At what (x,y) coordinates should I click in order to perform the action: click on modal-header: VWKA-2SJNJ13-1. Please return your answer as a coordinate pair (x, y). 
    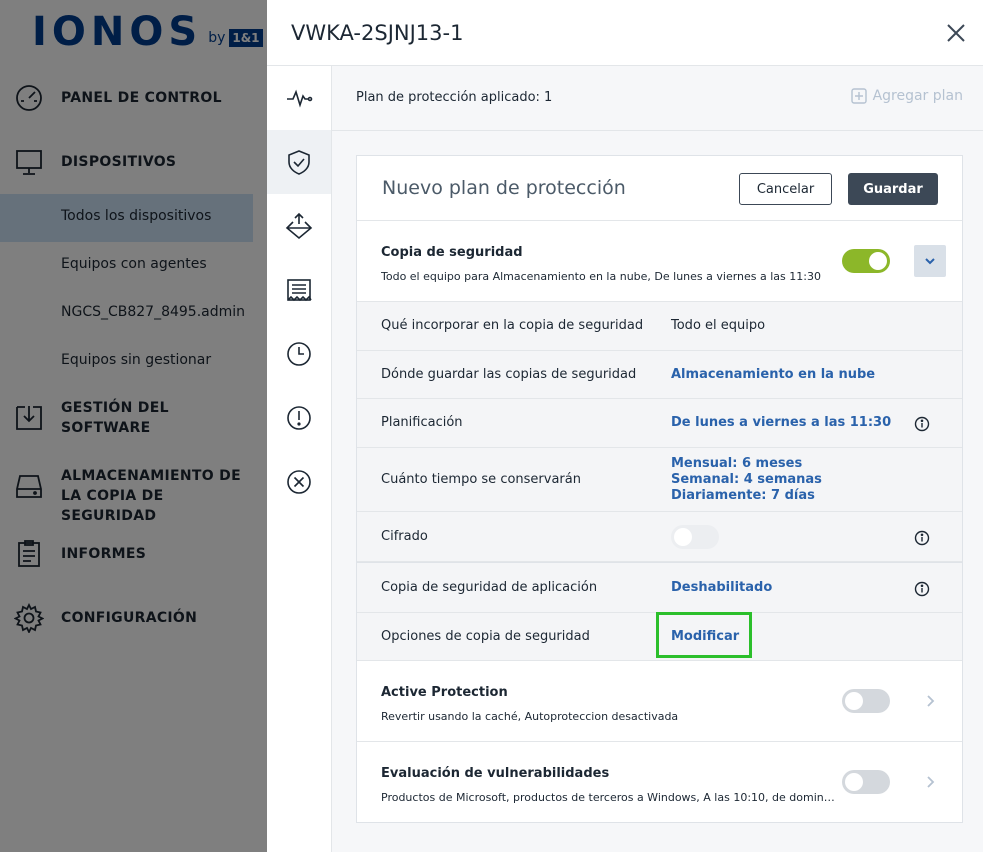
    Looking at the image, I should click on (625, 33).